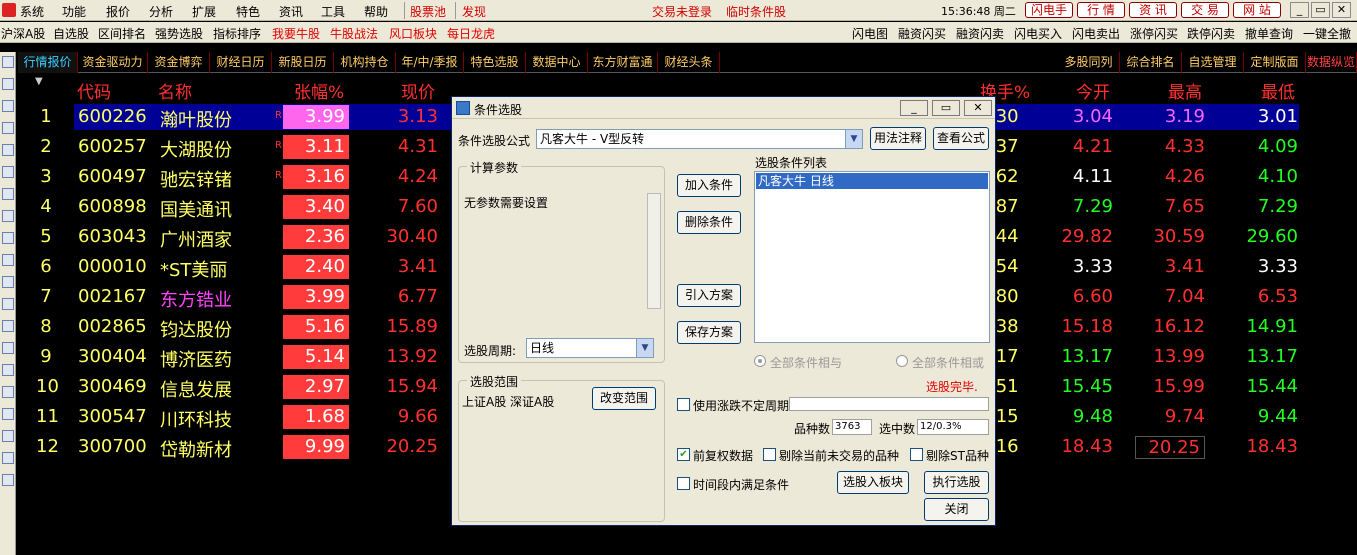 This screenshot has height=555, width=1357. Describe the element at coordinates (1263, 206) in the screenshot. I see `low-price: 7.29` at that location.